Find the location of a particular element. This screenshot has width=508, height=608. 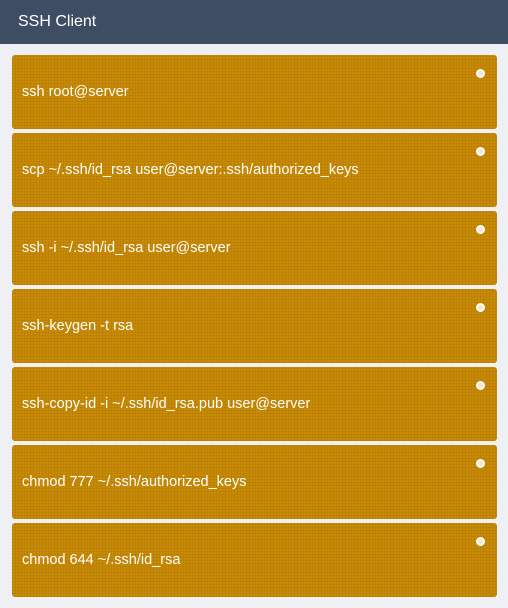

command-item-ssh-keygen: ssh-keygen -t rsa is located at coordinates (254, 326).